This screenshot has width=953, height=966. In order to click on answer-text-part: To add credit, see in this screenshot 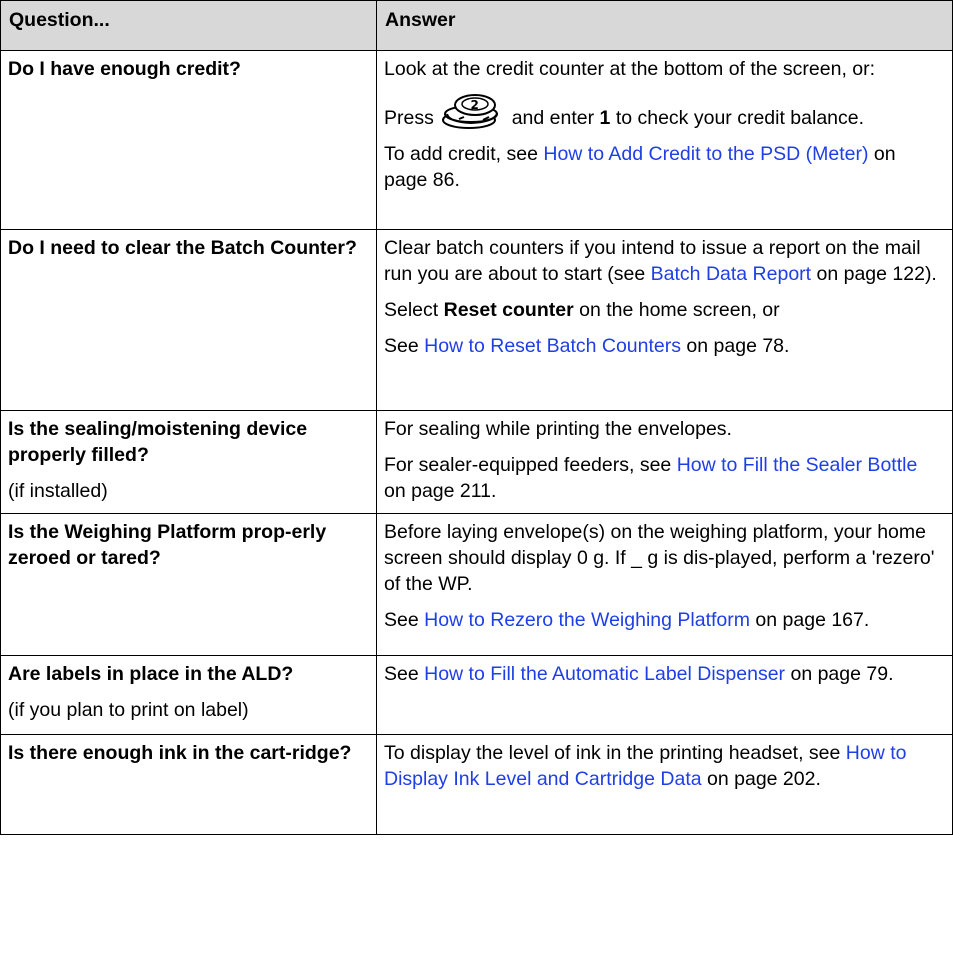, I will do `click(461, 154)`.